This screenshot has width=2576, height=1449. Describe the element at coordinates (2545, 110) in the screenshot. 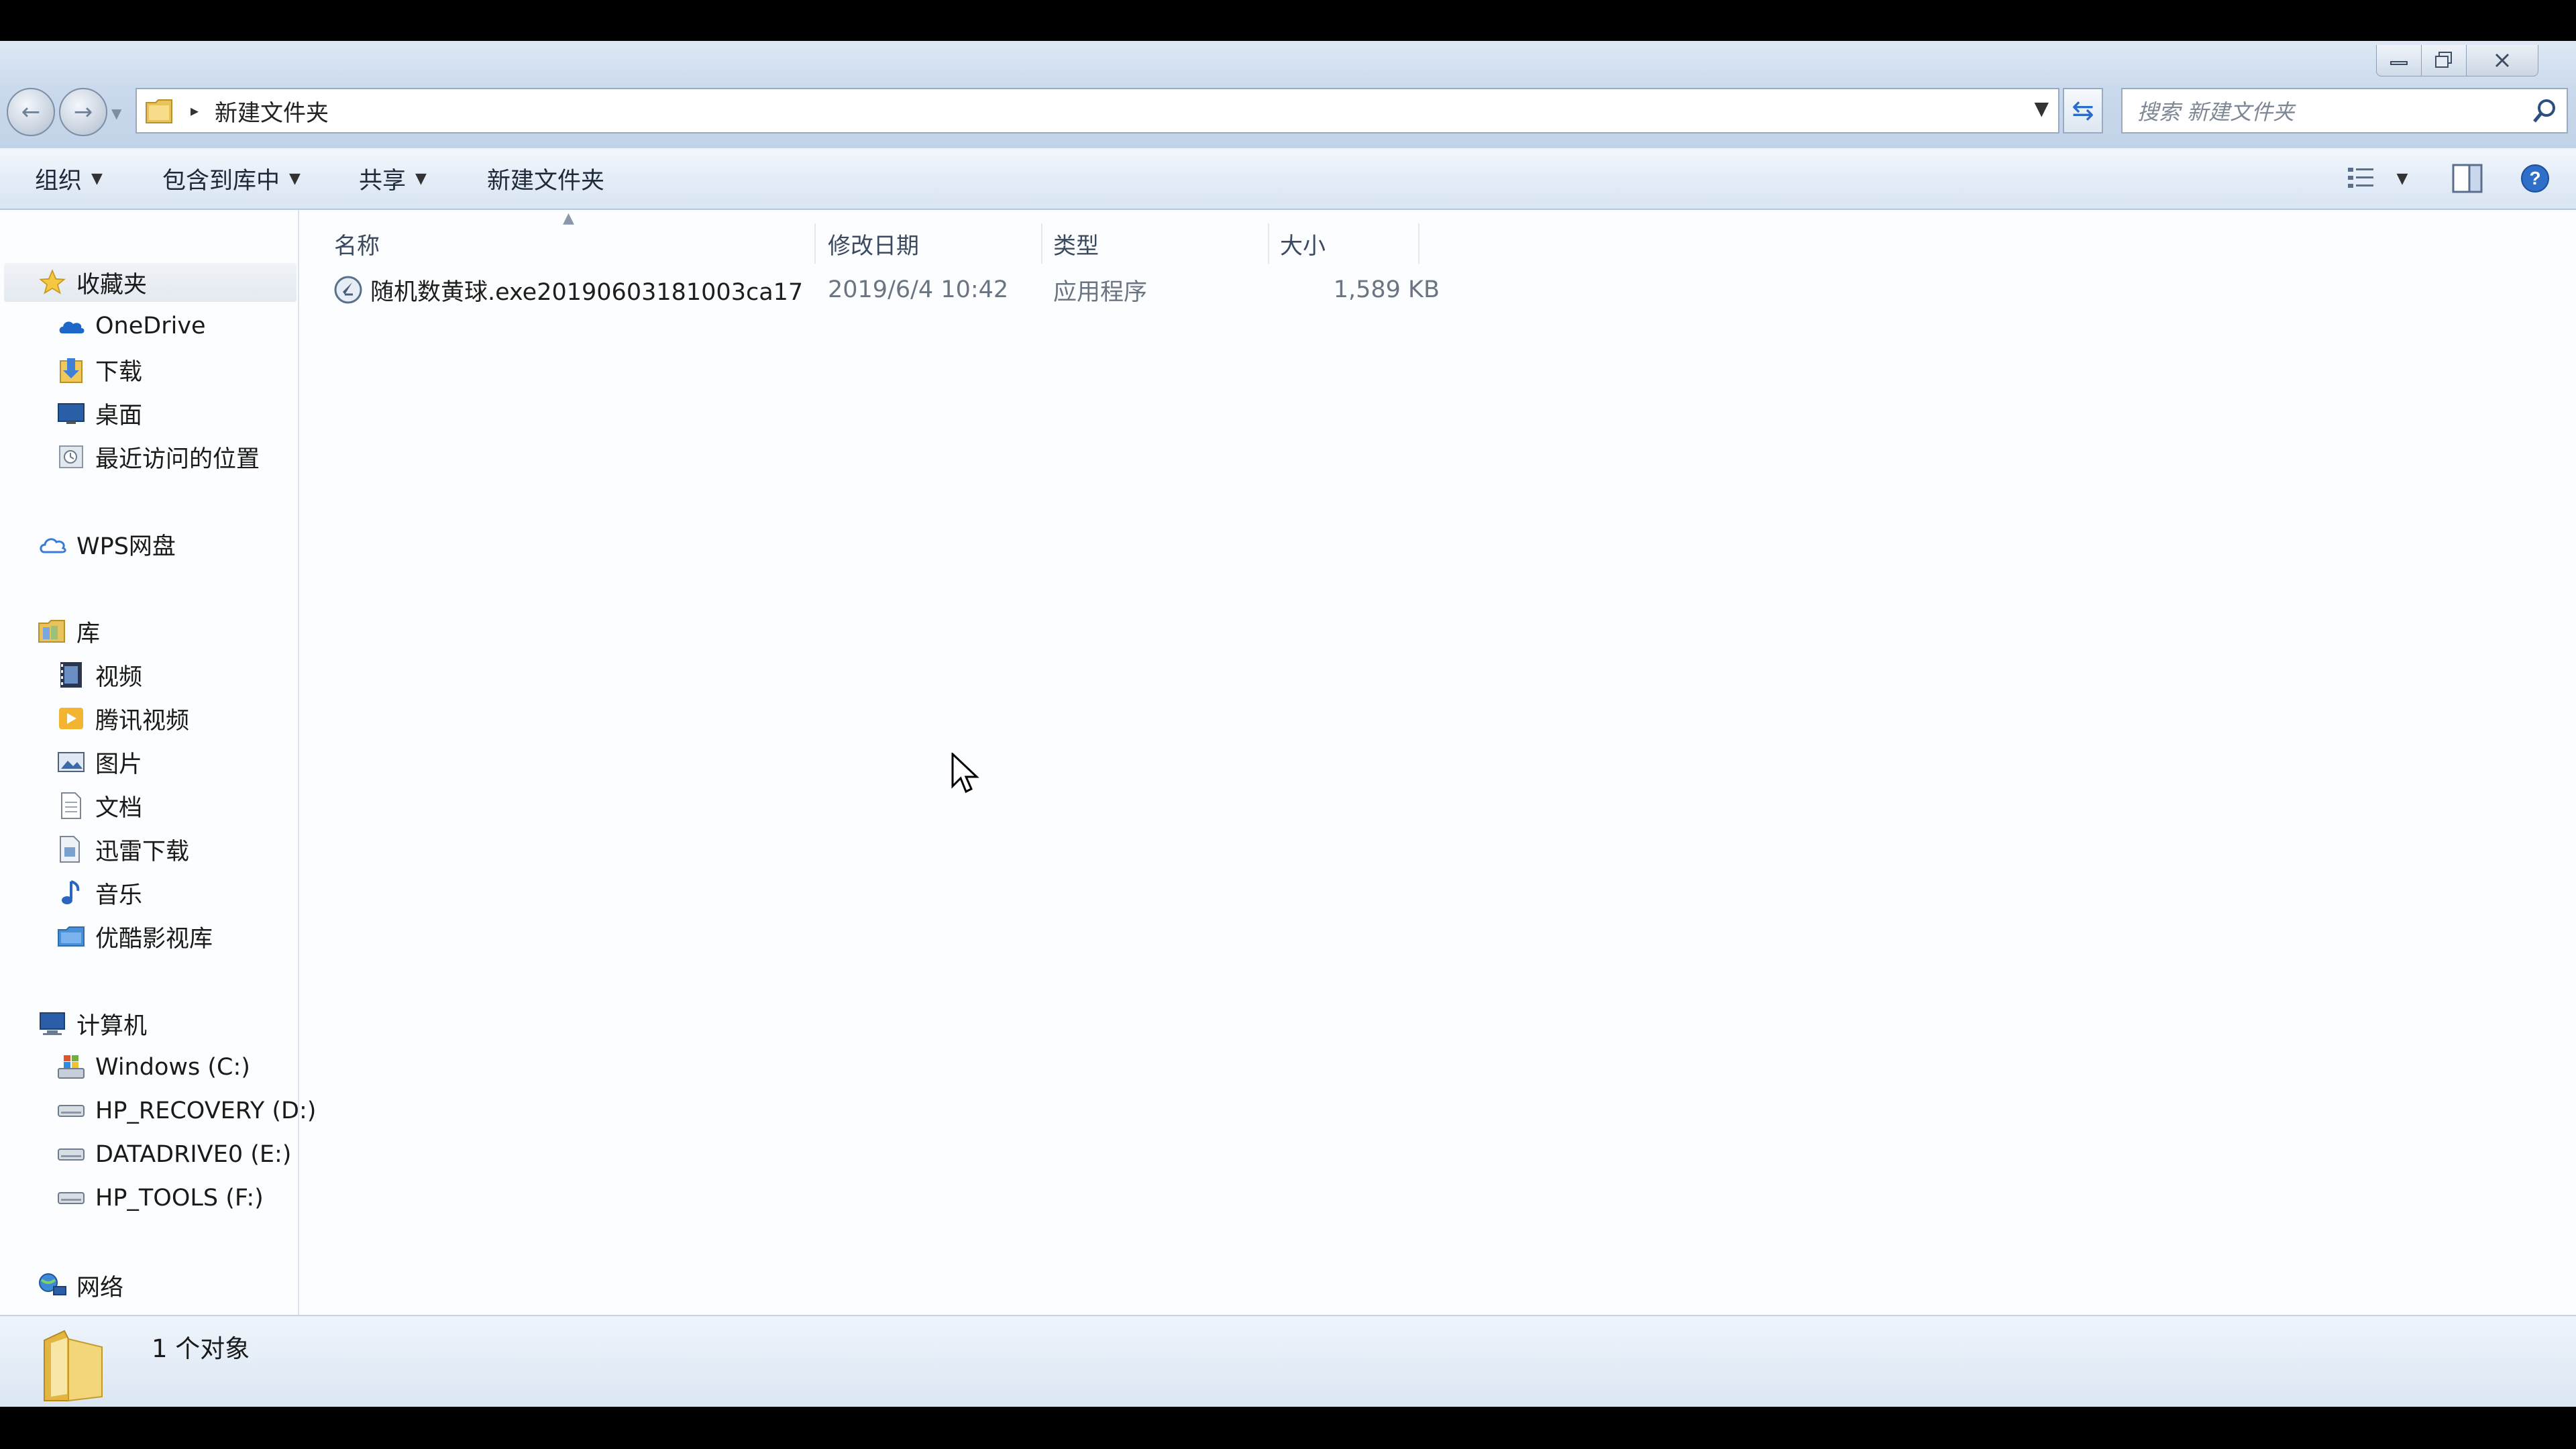

I see `search-icon` at that location.